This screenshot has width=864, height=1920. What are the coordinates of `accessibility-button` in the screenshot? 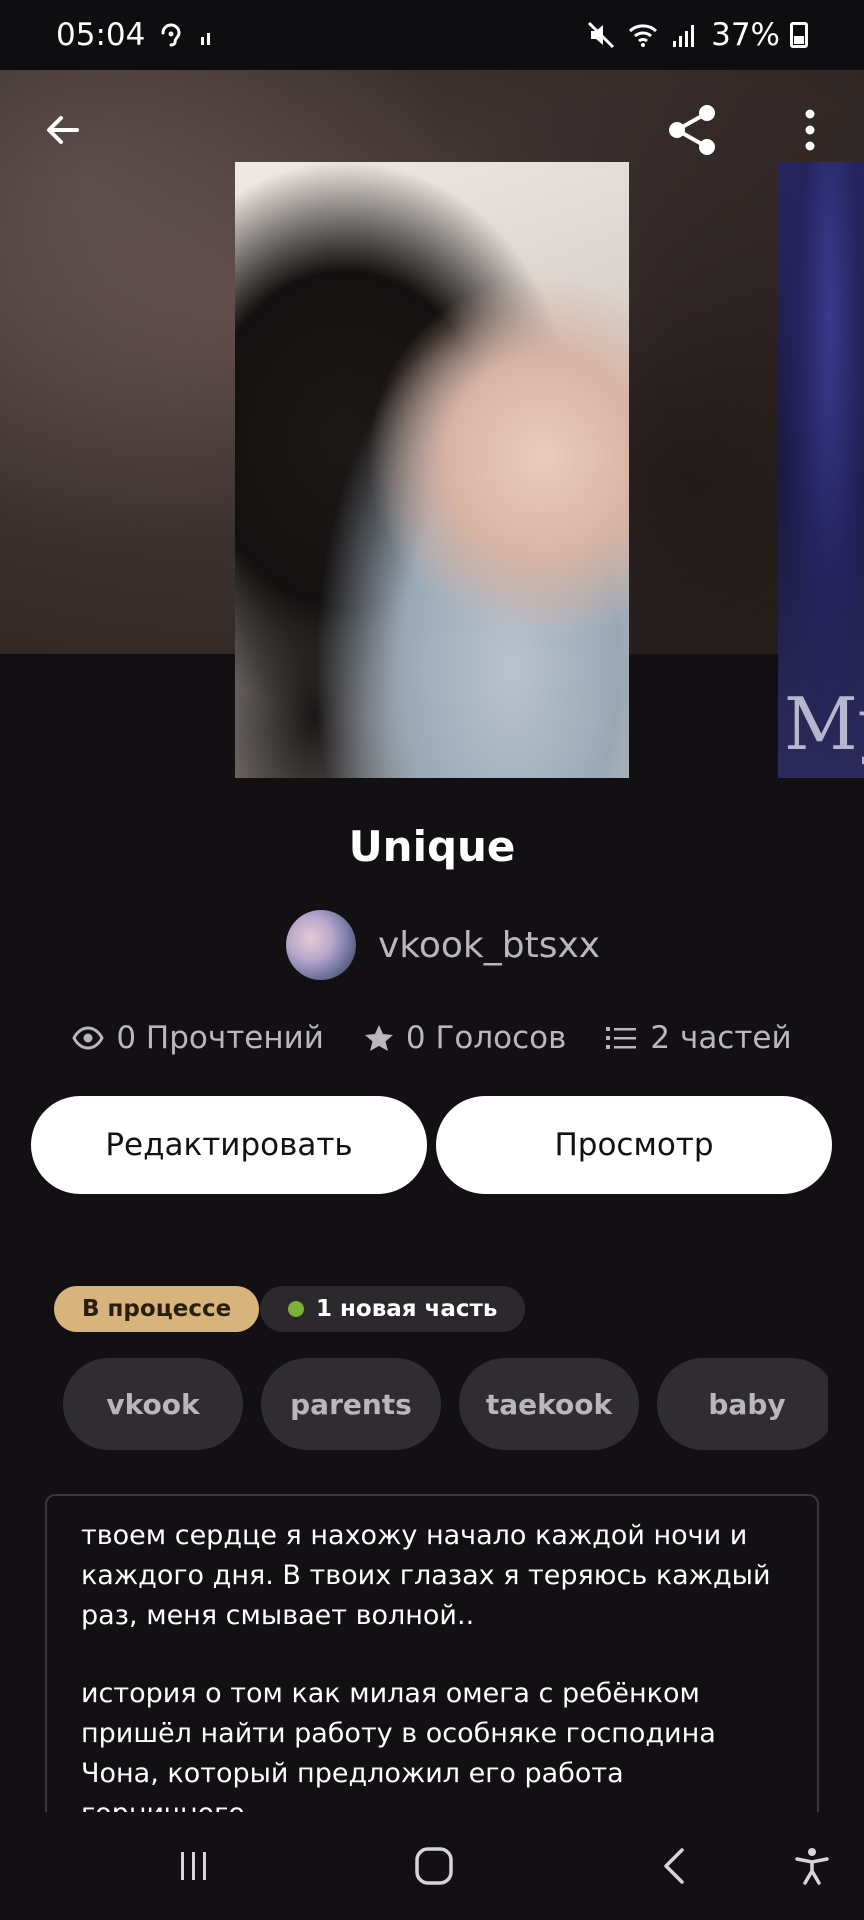 It's located at (812, 1866).